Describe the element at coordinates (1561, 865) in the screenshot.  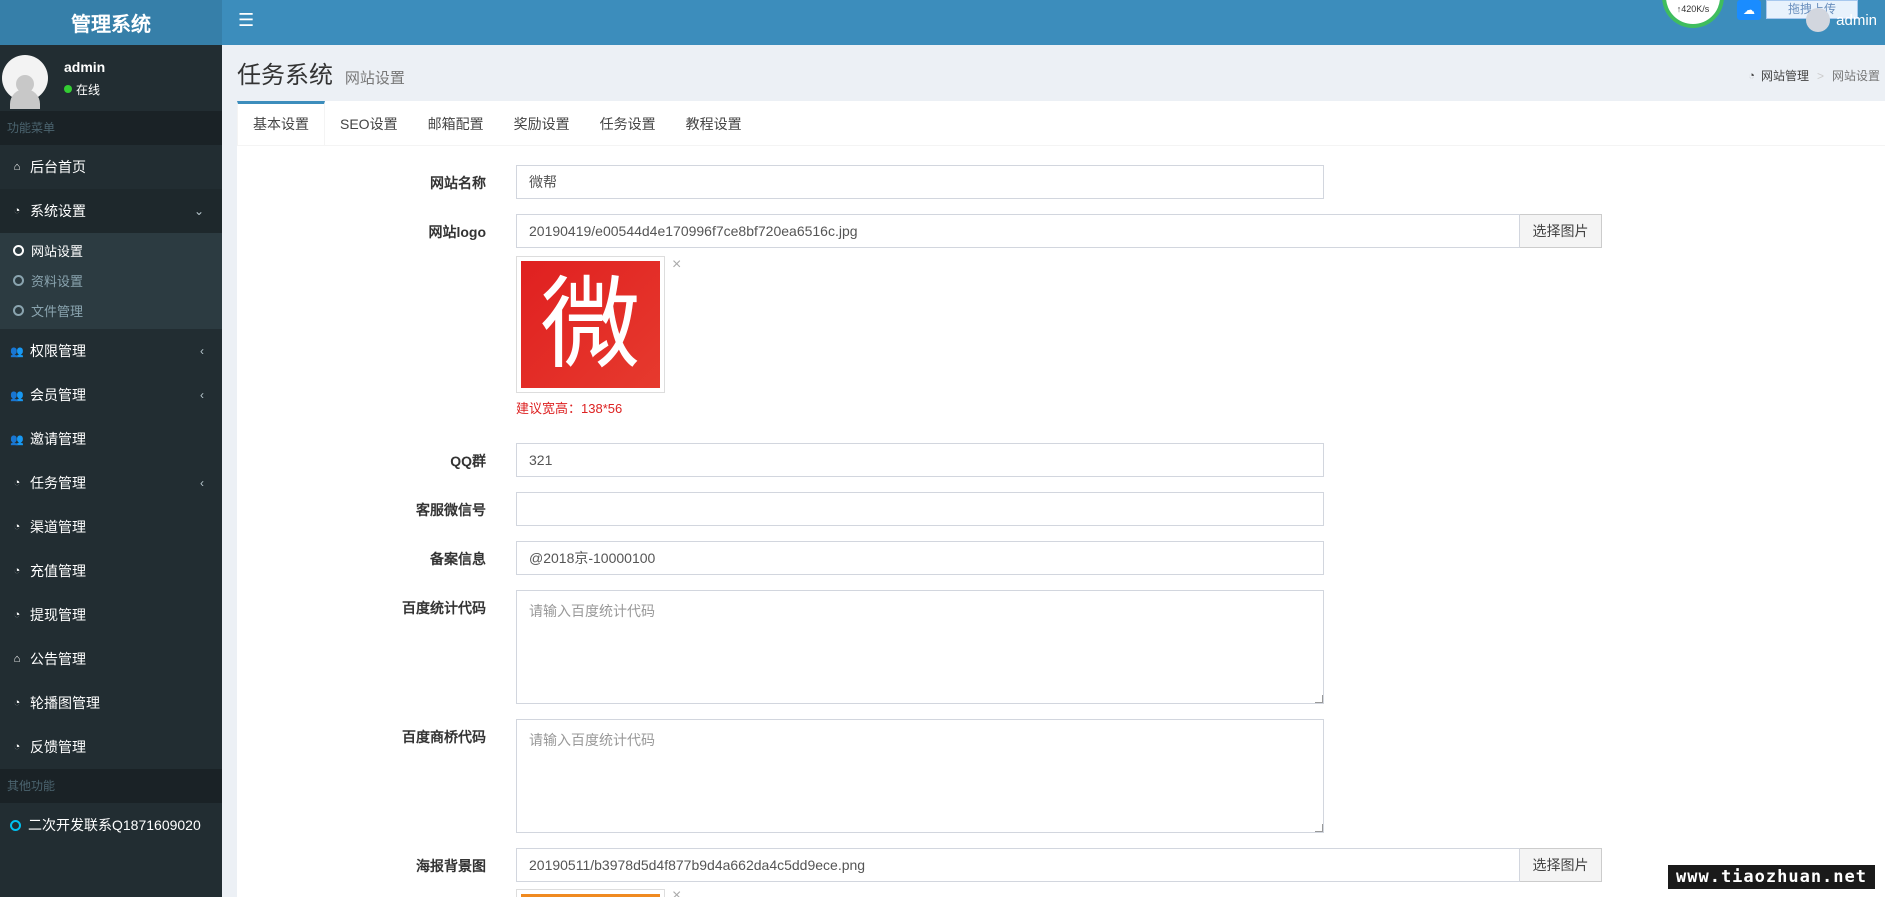
I see `select-poster-button: 选择图片` at that location.